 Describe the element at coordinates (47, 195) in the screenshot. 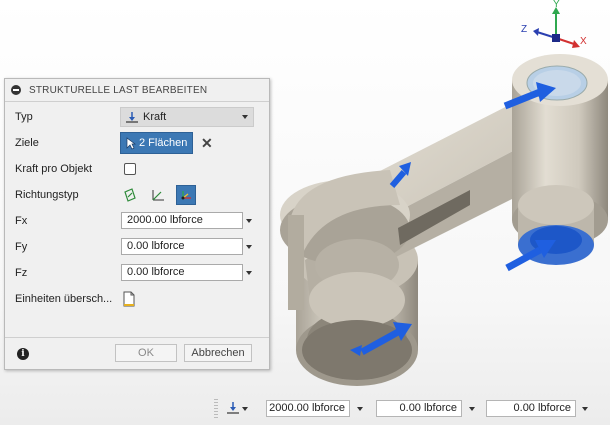

I see `richtungstyp-label: Richtungstyp` at that location.